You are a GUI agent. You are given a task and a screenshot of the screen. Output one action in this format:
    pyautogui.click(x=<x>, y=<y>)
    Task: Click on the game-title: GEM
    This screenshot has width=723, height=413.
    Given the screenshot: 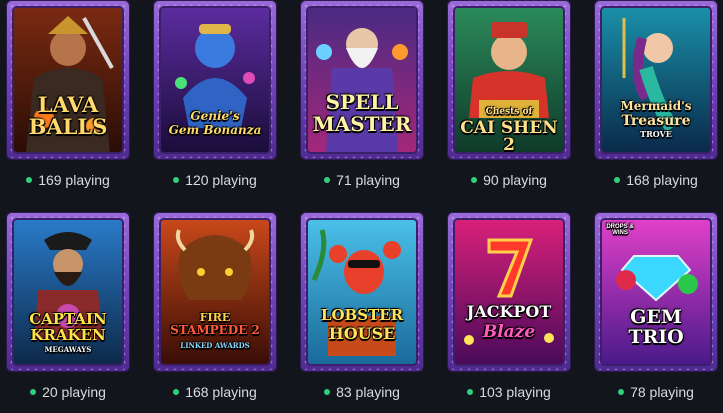 What is the action you would take?
    pyautogui.click(x=656, y=317)
    